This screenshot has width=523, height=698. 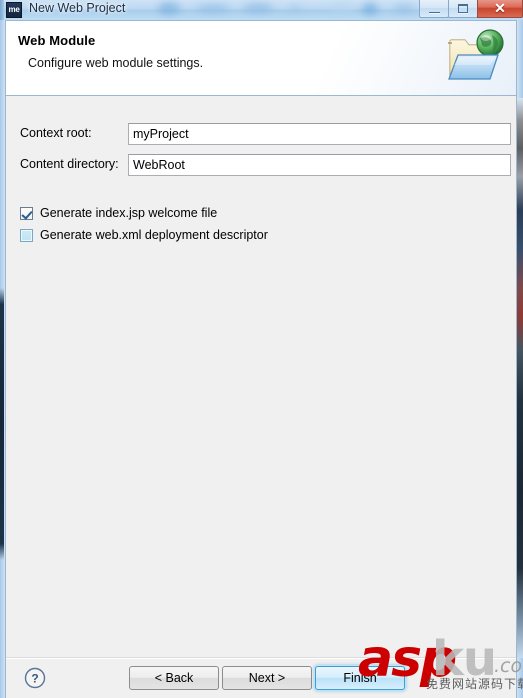 What do you see at coordinates (267, 678) in the screenshot?
I see `next-button: Next >` at bounding box center [267, 678].